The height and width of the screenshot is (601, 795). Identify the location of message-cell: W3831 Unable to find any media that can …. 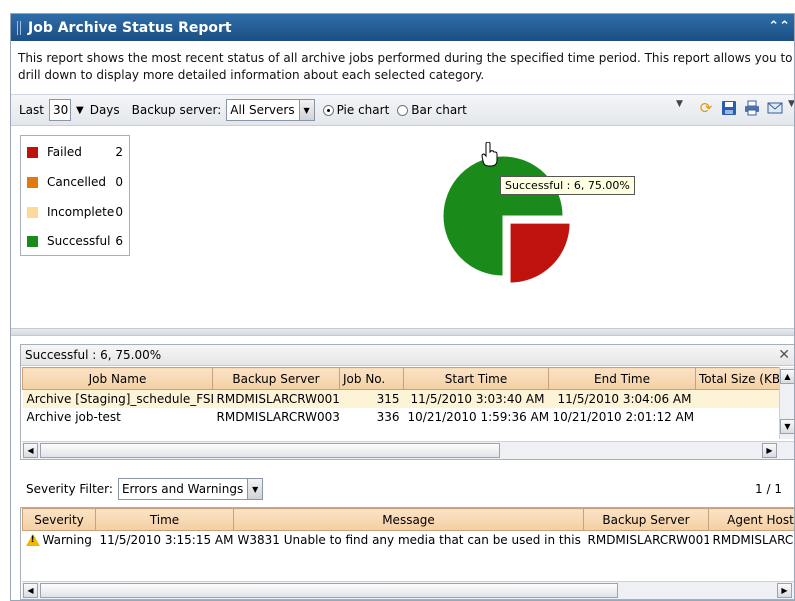
(410, 539).